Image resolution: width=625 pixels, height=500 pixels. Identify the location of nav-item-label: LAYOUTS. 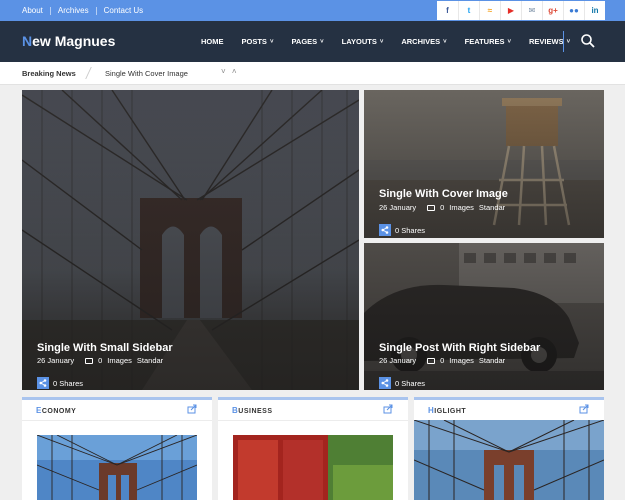
(359, 41).